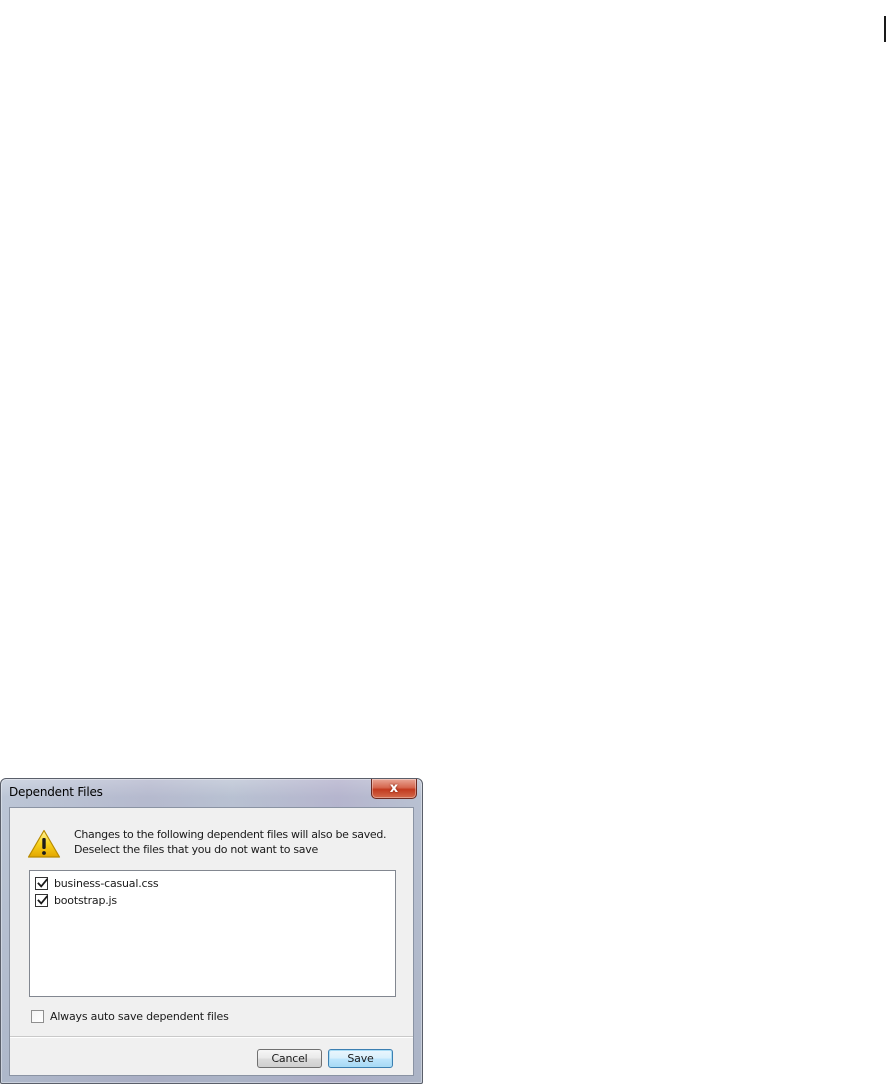 This screenshot has height=1086, width=893. I want to click on close-icon: x, so click(394, 788).